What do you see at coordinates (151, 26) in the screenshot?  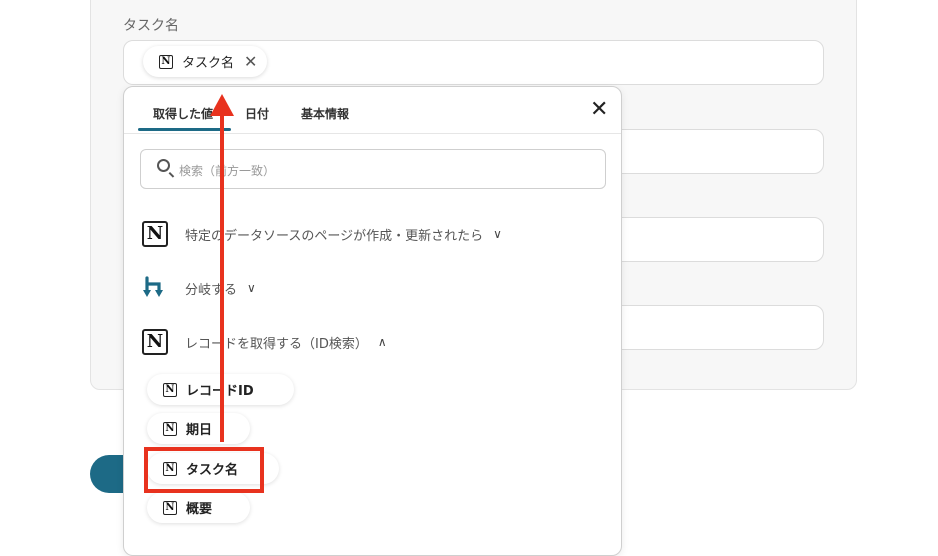 I see `task-name-label: タスク名` at bounding box center [151, 26].